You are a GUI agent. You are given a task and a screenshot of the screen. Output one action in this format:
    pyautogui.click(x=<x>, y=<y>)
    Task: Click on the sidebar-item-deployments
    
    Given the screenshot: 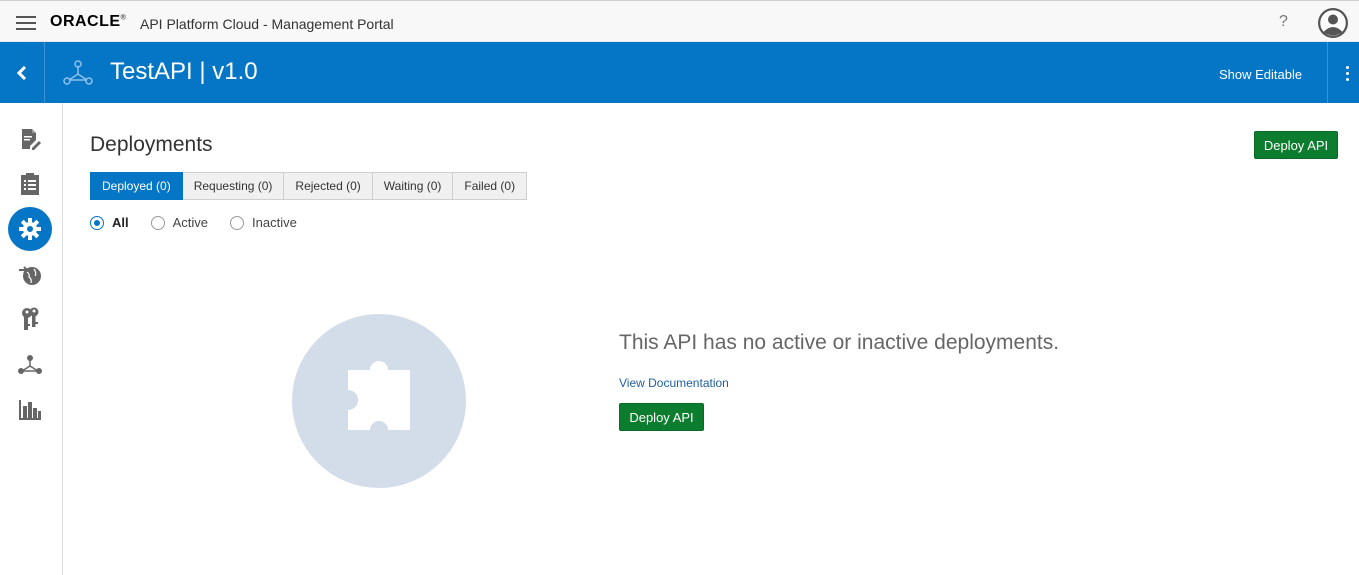 What is the action you would take?
    pyautogui.click(x=30, y=229)
    